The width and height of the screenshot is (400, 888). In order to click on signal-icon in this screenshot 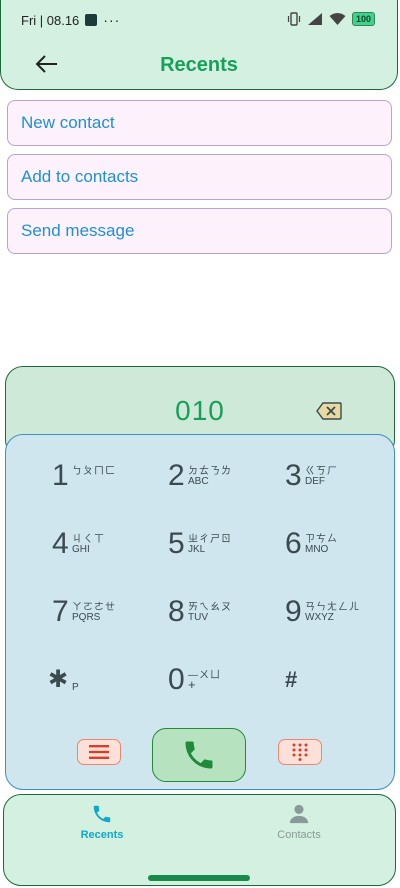, I will do `click(314, 19)`.